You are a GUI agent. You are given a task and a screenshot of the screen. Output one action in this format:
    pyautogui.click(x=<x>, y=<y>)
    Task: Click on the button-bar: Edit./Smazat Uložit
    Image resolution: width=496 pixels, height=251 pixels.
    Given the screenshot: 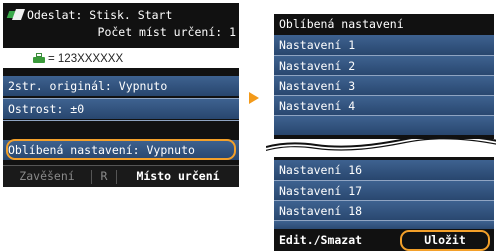 What is the action you would take?
    pyautogui.click(x=384, y=240)
    